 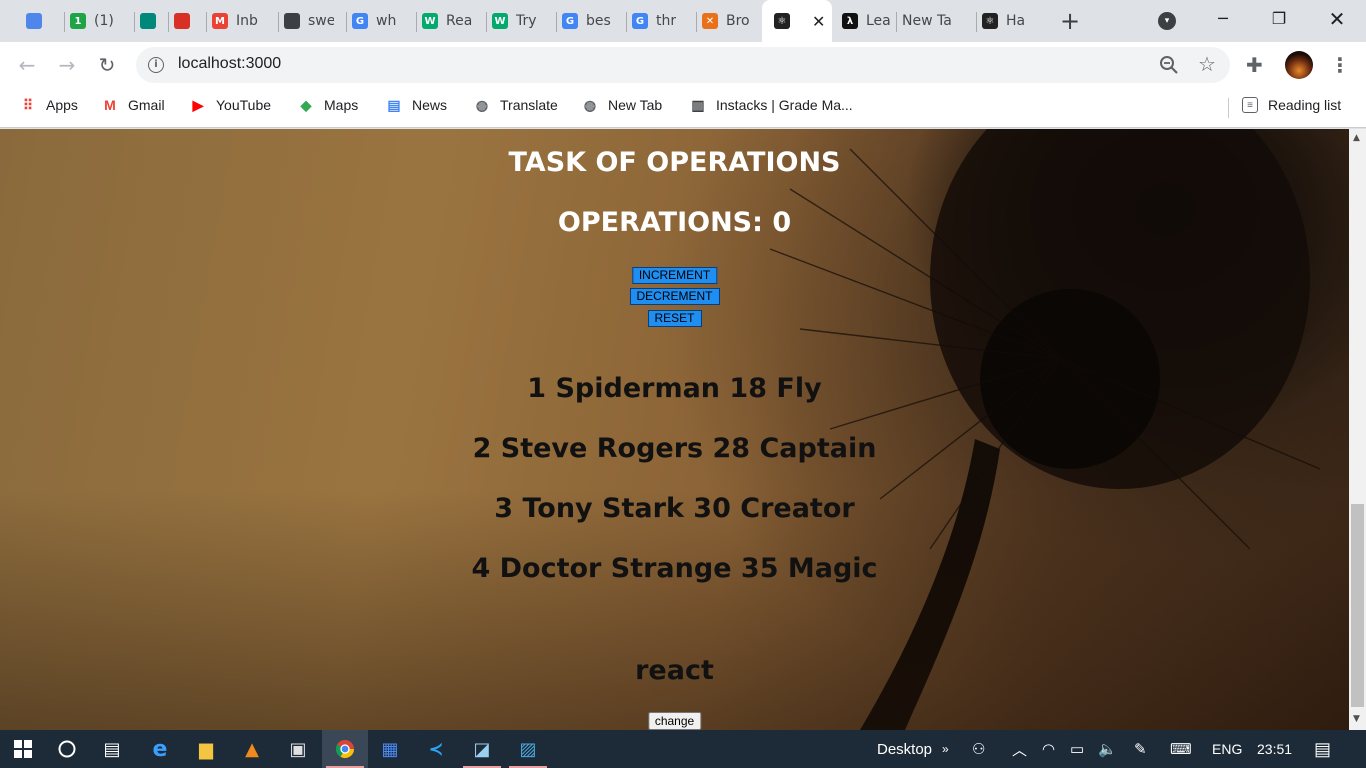 I want to click on scroll-up-arrow-icon: ▲, so click(x=1356, y=138).